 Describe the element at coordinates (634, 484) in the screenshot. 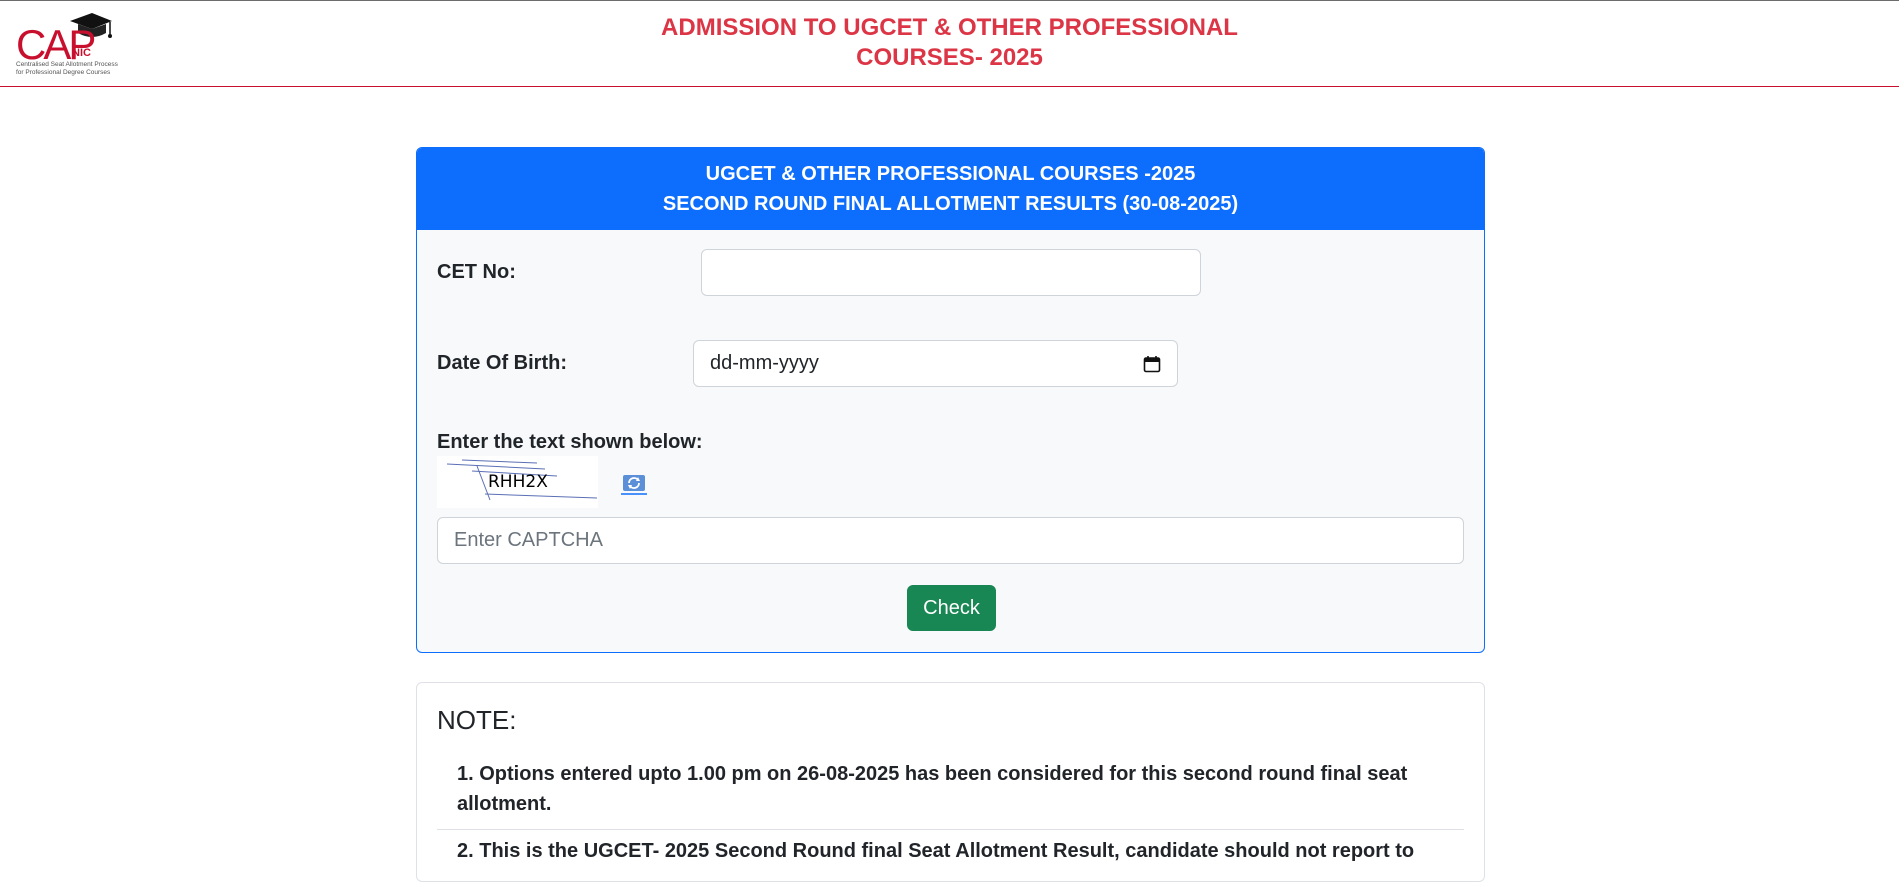

I see `refresh-captcha-icon` at that location.